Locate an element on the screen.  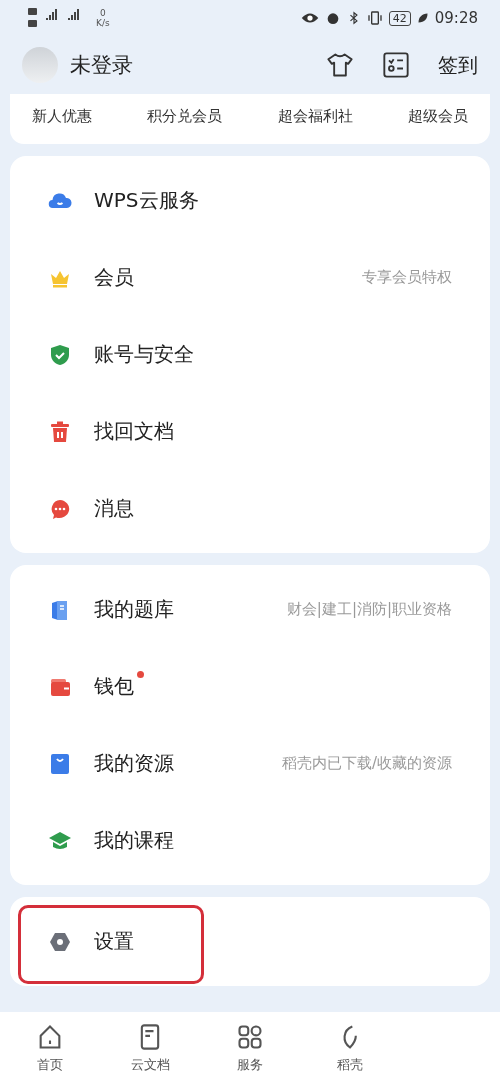
menu-item: 设置 is located at coordinates (250, 941).